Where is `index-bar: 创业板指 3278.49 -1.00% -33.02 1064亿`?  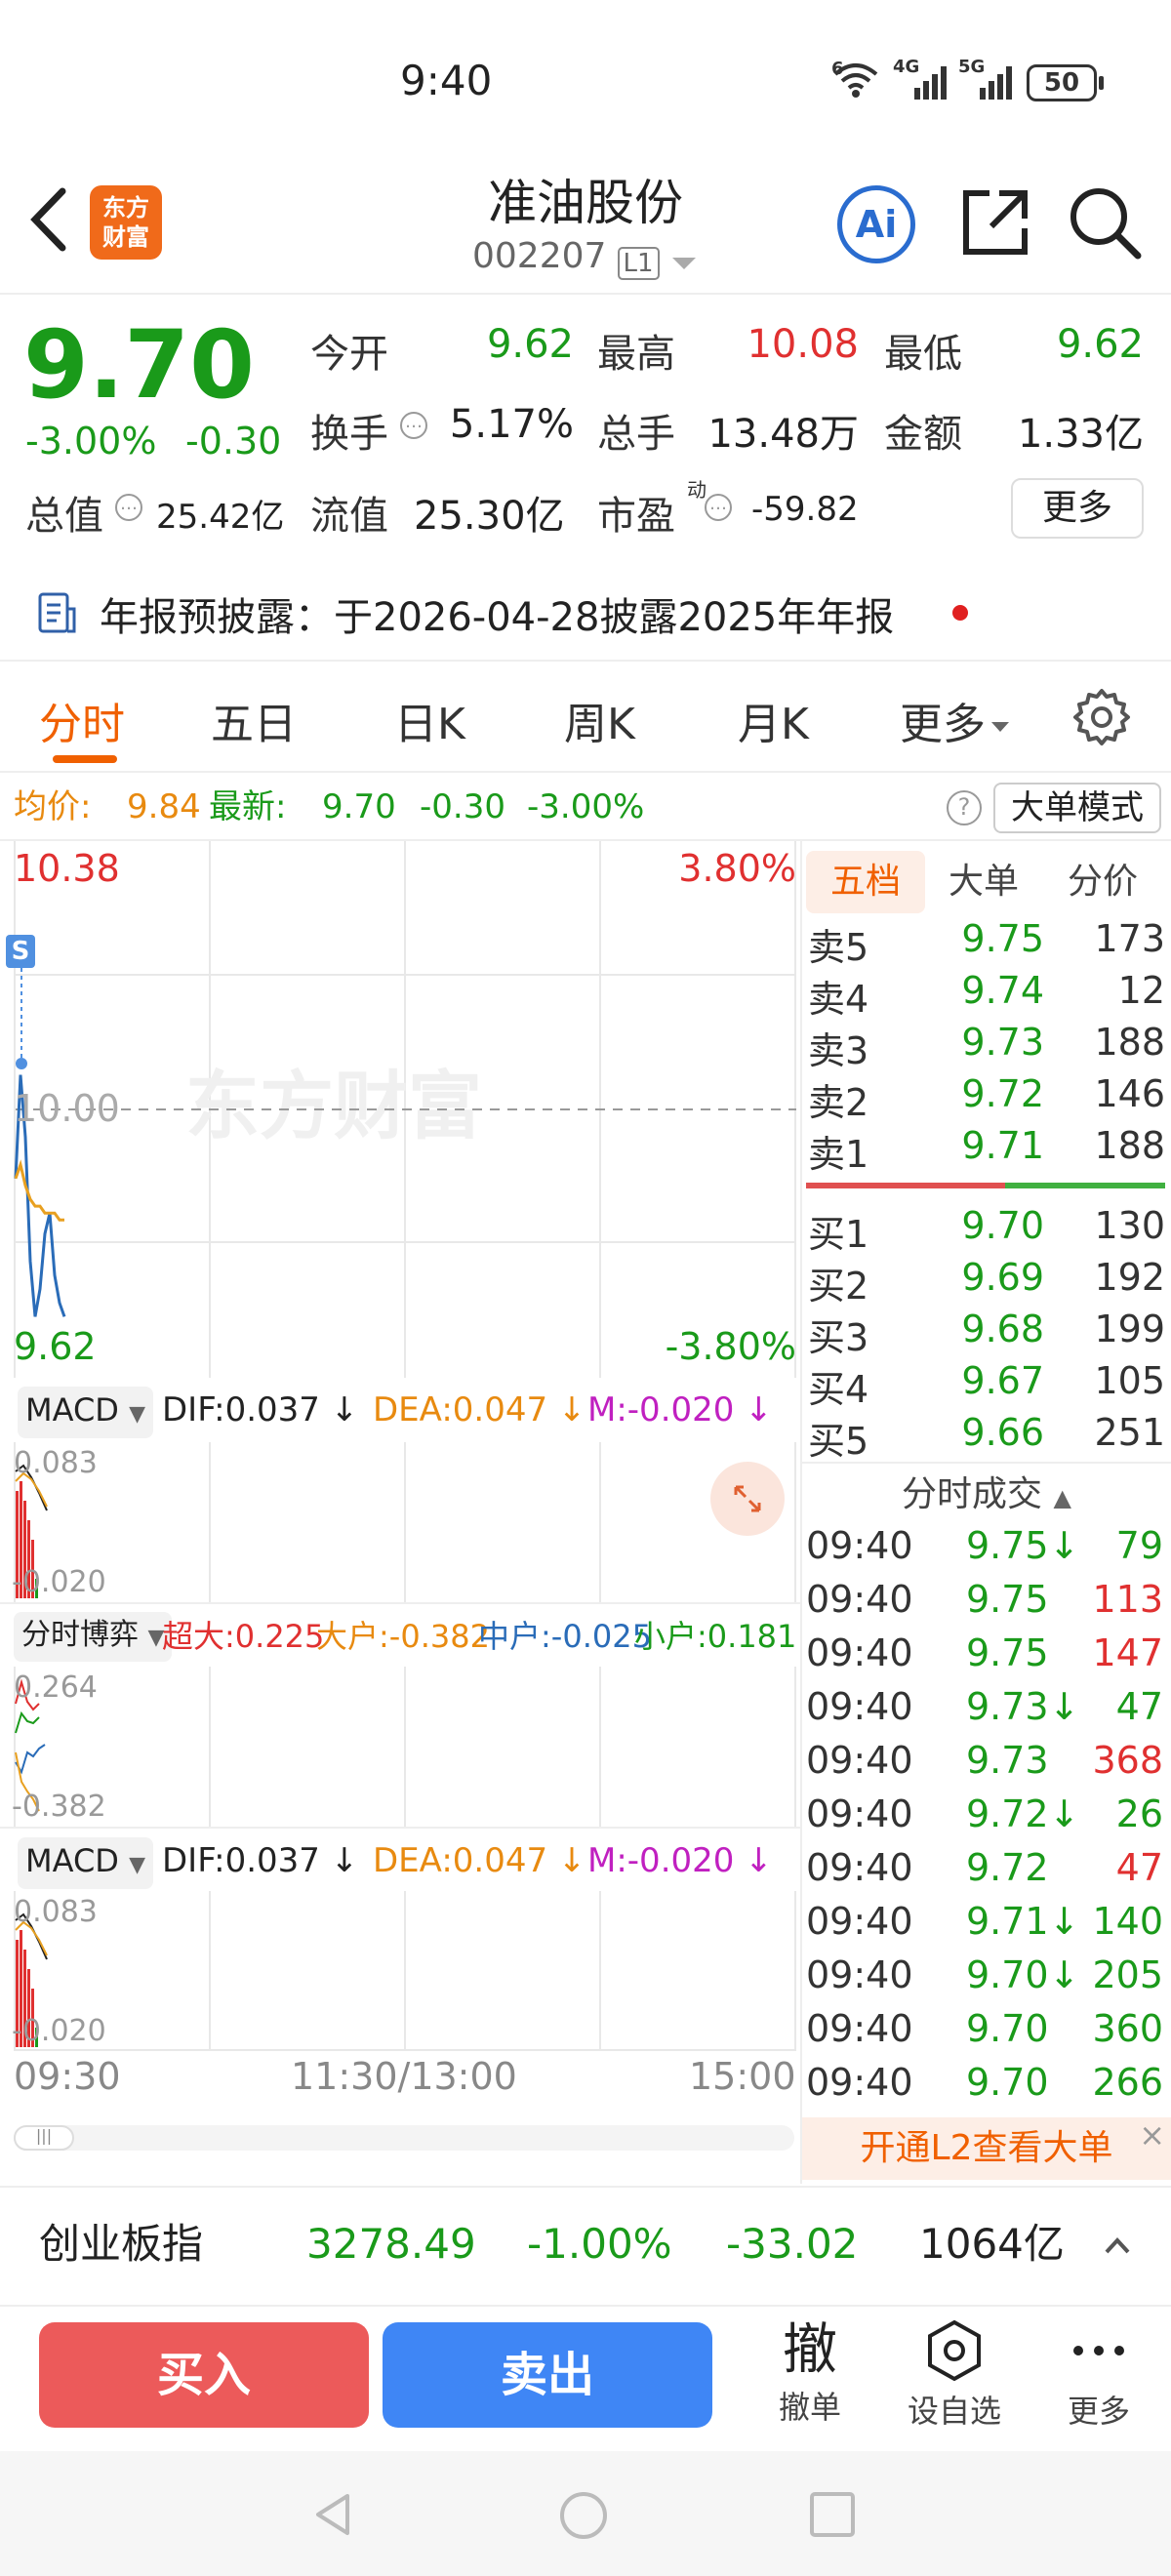 index-bar: 创业板指 3278.49 -1.00% -33.02 1064亿 is located at coordinates (585, 2246).